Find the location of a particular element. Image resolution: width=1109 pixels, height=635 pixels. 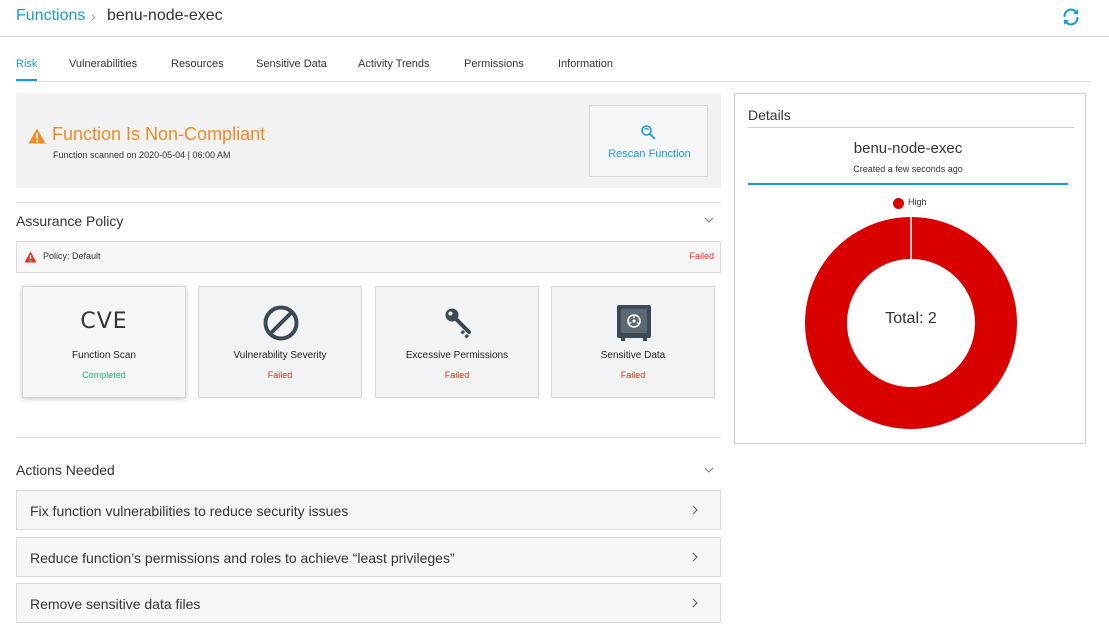

tab-activity-trends: Activity Trends is located at coordinates (394, 64).